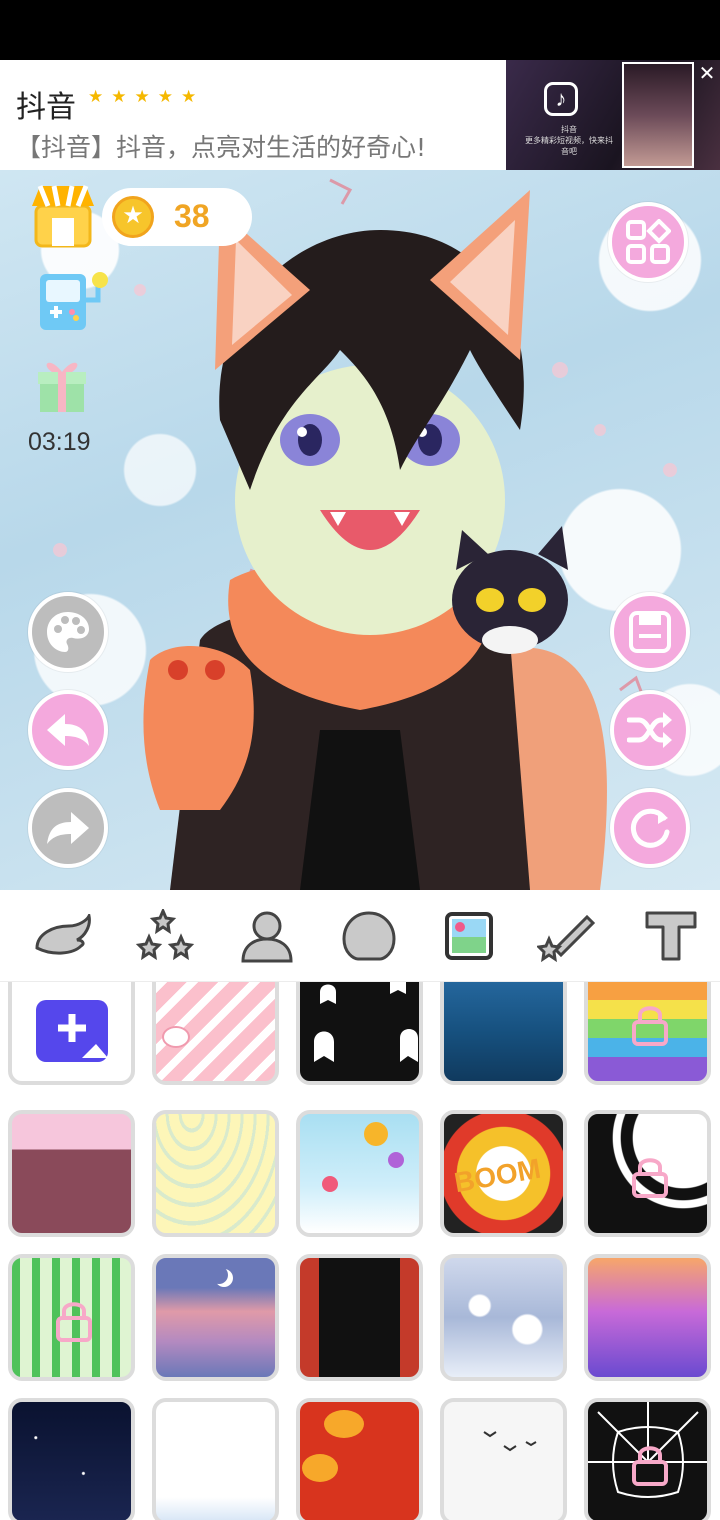  I want to click on background-tile-ghosts, so click(359, 1033).